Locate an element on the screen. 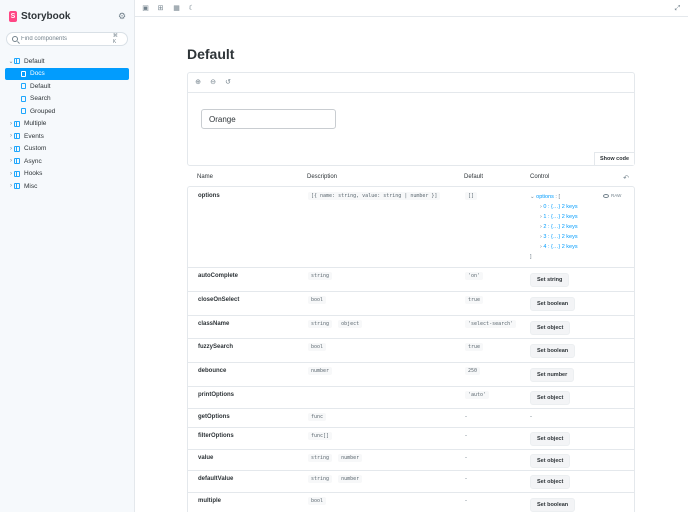 Image resolution: width=688 pixels, height=512 pixels. arg-default: [] is located at coordinates (471, 196).